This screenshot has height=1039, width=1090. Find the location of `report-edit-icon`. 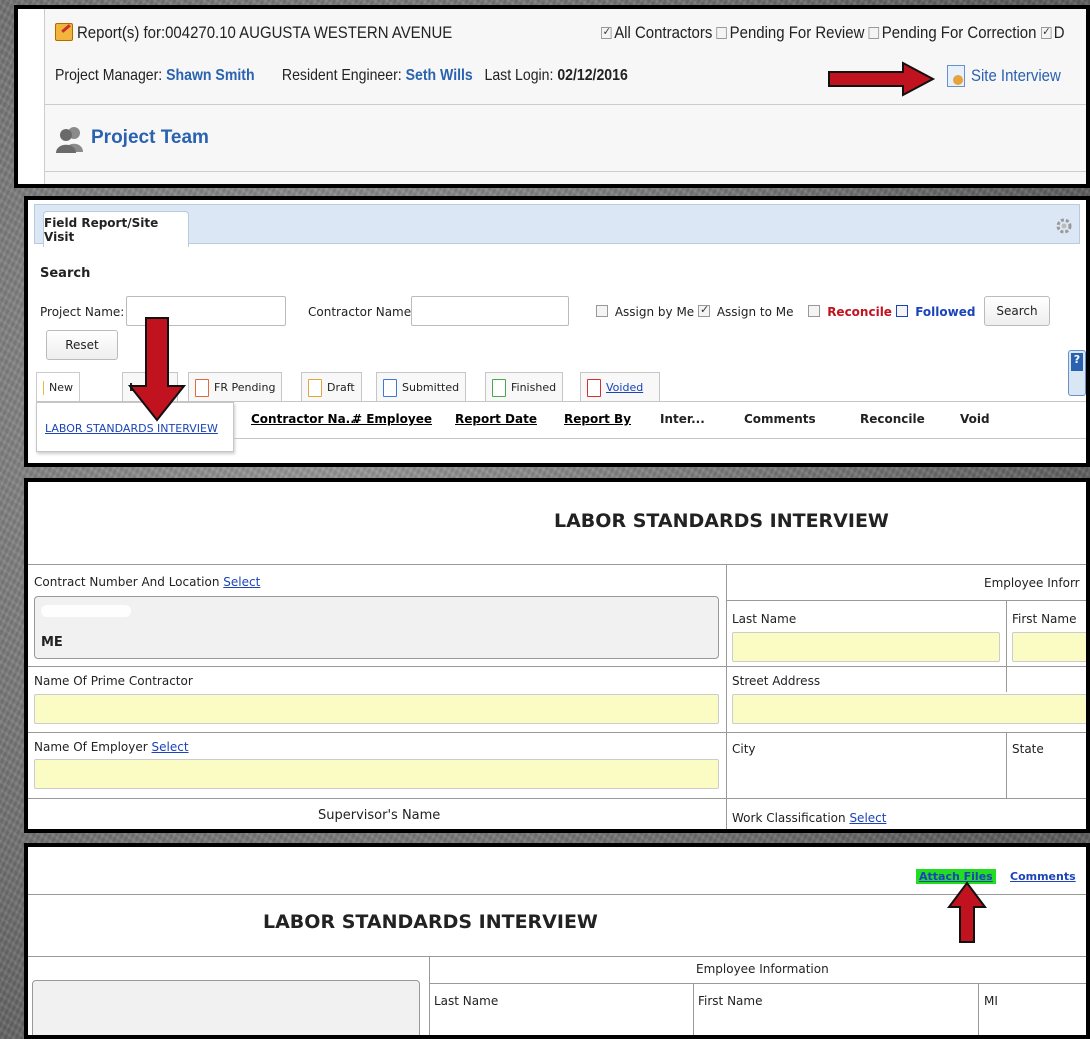

report-edit-icon is located at coordinates (64, 32).